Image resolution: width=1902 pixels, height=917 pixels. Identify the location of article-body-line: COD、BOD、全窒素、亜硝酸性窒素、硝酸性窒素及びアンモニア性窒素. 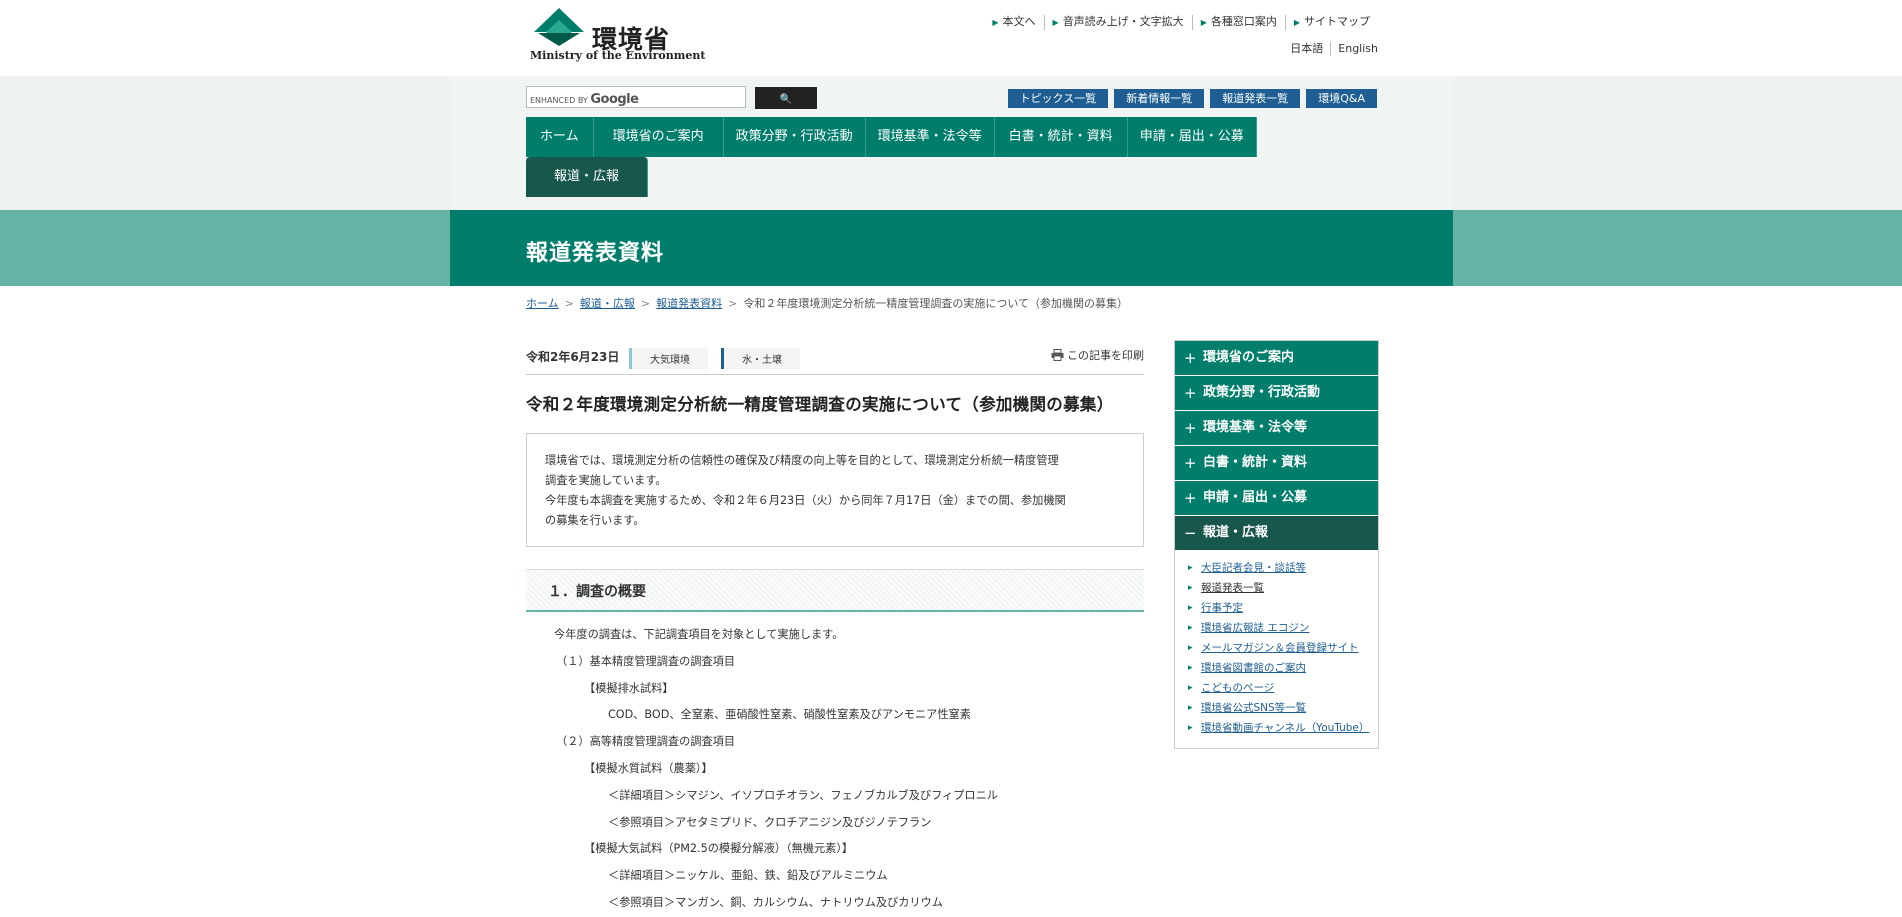
(789, 715).